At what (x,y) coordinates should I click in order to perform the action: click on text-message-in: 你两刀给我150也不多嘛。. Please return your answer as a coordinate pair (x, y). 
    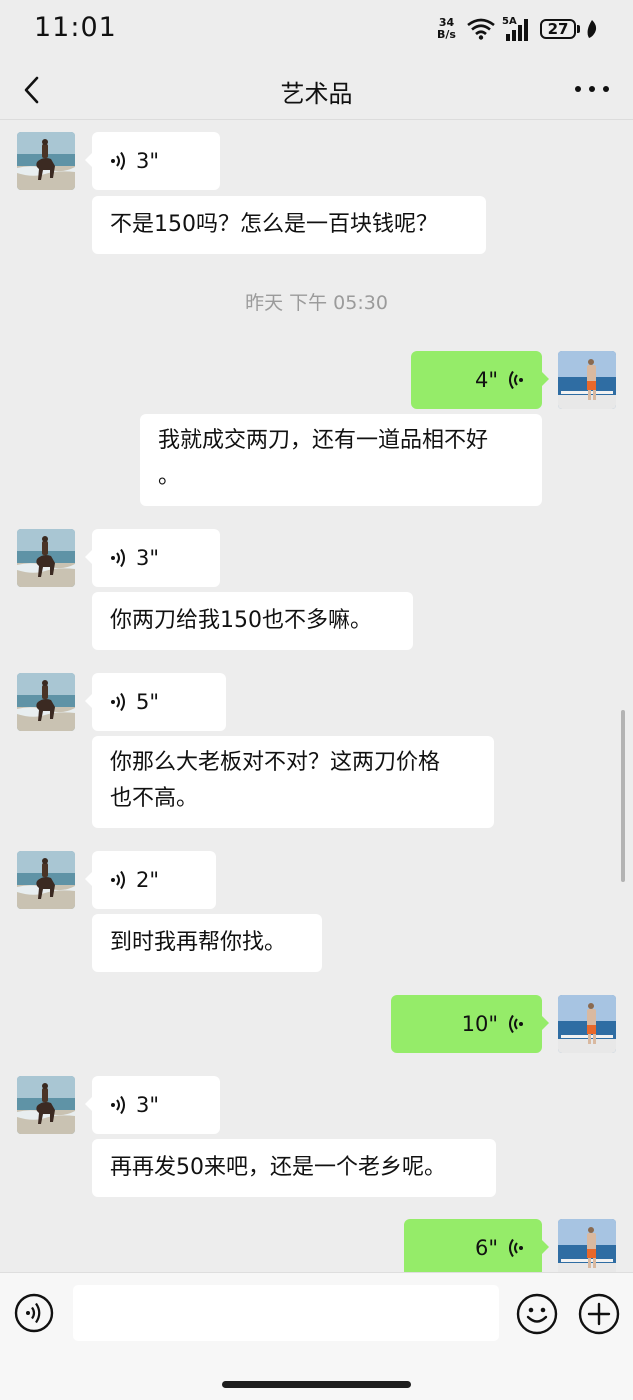
    Looking at the image, I should click on (252, 621).